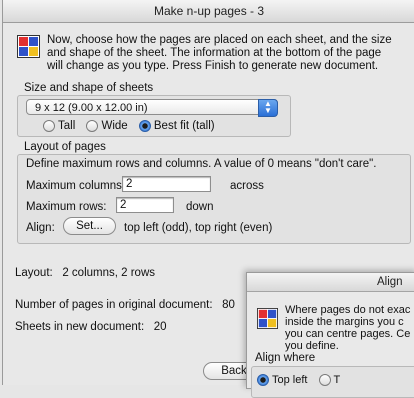 Image resolution: width=414 pixels, height=398 pixels. What do you see at coordinates (65, 147) in the screenshot?
I see `layout-group-label: Layout of pages` at bounding box center [65, 147].